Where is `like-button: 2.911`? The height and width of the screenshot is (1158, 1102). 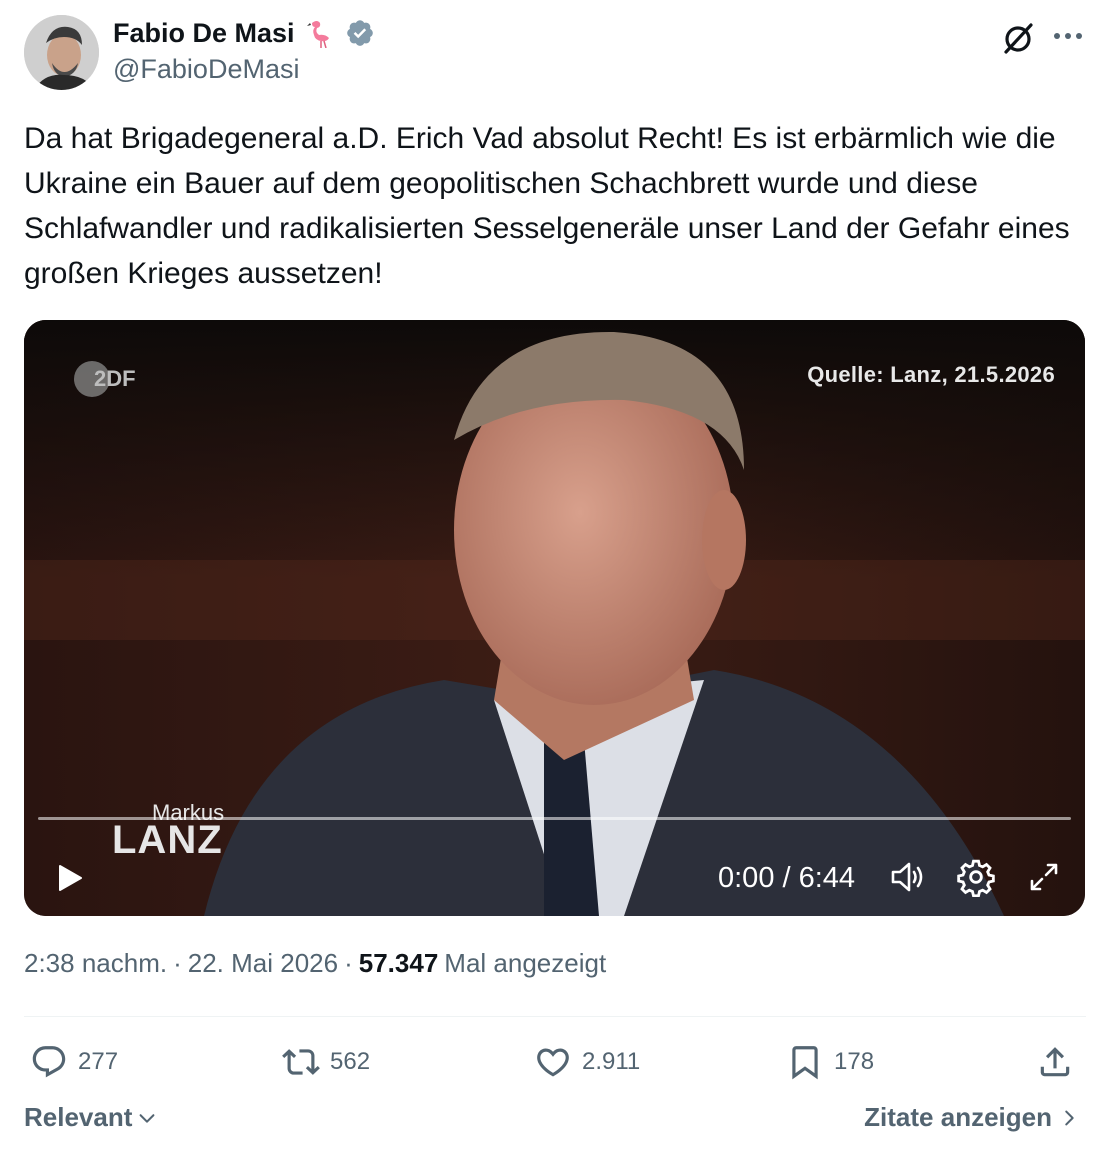
like-button: 2.911 is located at coordinates (587, 1062).